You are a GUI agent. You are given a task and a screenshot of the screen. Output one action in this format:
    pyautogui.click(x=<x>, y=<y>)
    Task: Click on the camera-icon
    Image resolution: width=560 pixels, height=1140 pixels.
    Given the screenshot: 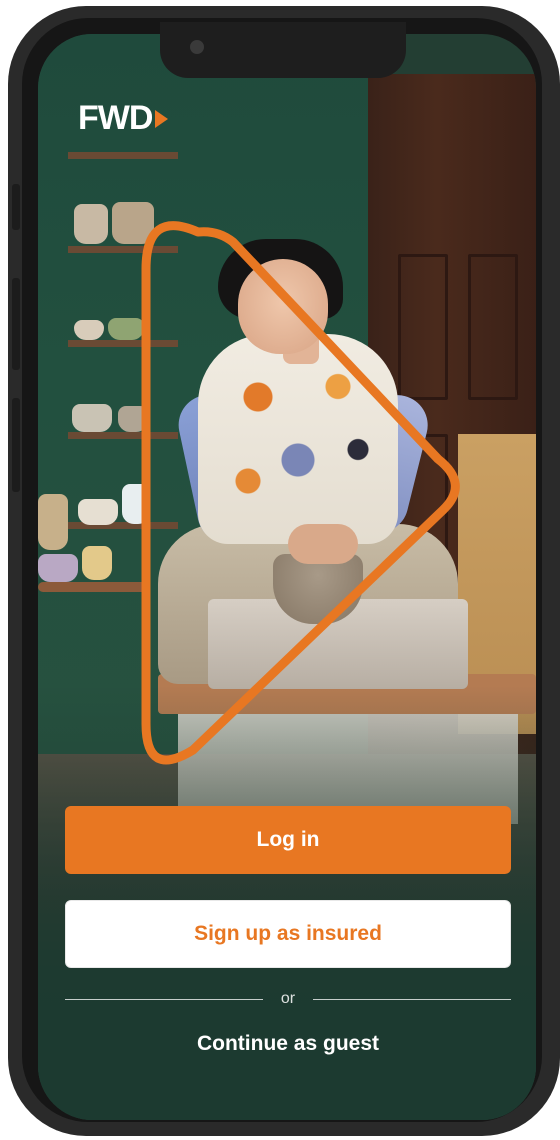 What is the action you would take?
    pyautogui.click(x=197, y=47)
    